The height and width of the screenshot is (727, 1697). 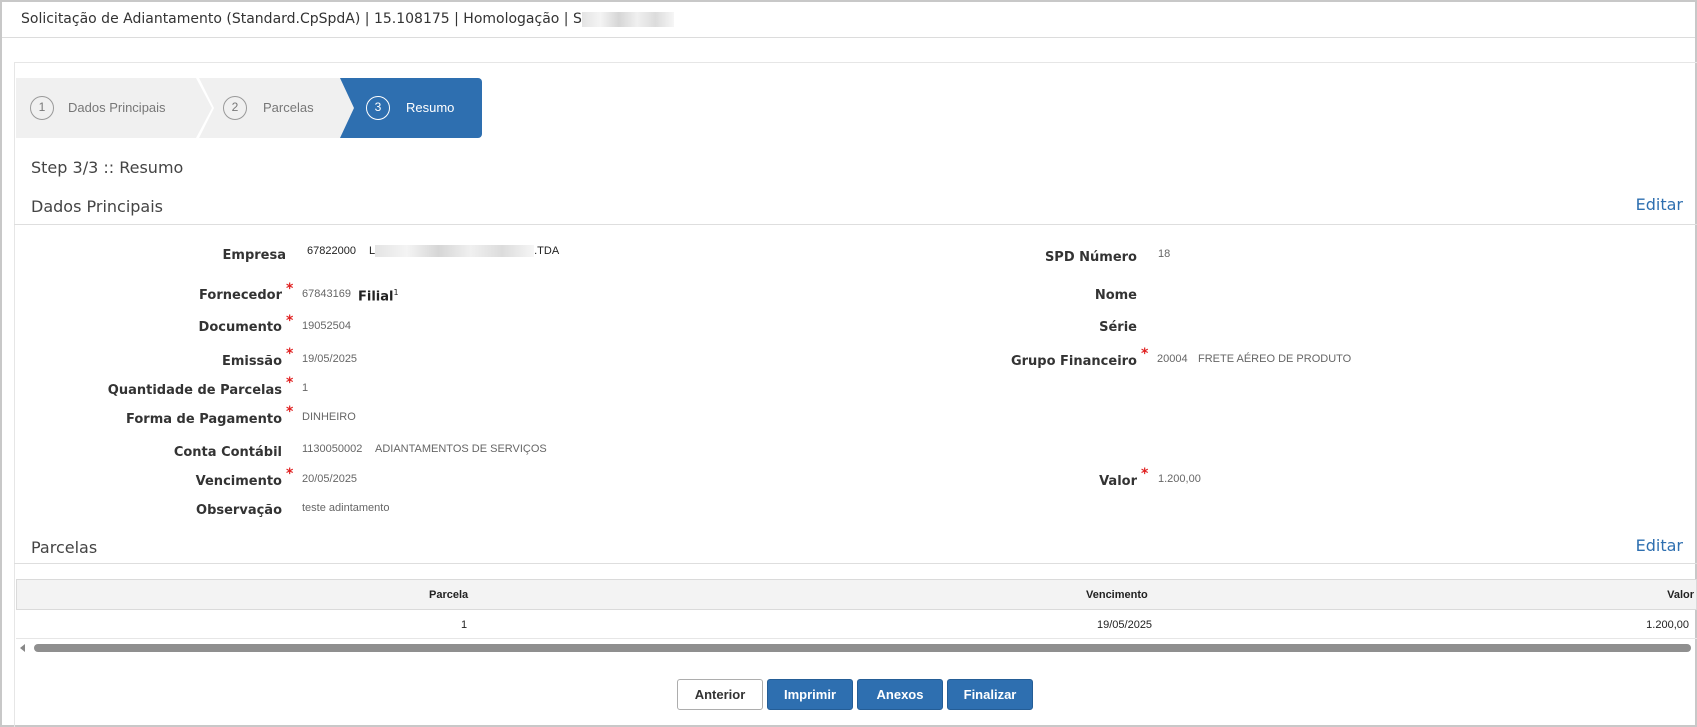 I want to click on section-title-dados: Dados Principais, so click(x=97, y=206).